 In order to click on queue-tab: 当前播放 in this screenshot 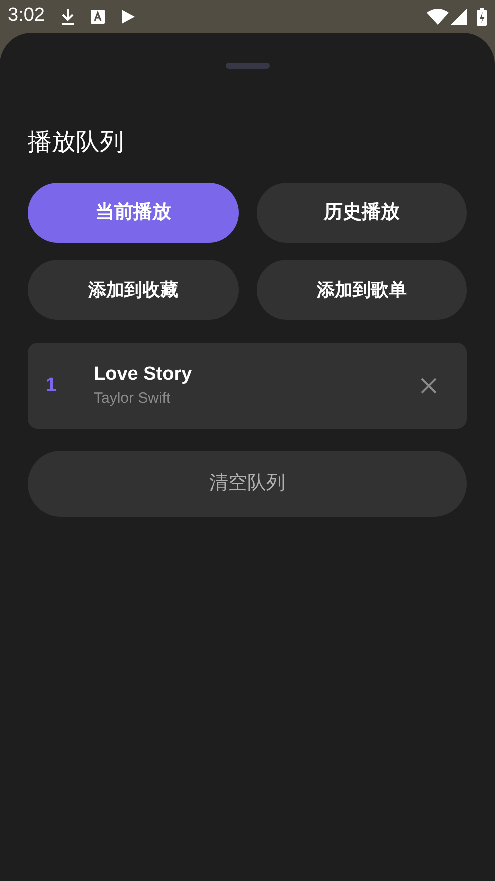, I will do `click(133, 213)`.